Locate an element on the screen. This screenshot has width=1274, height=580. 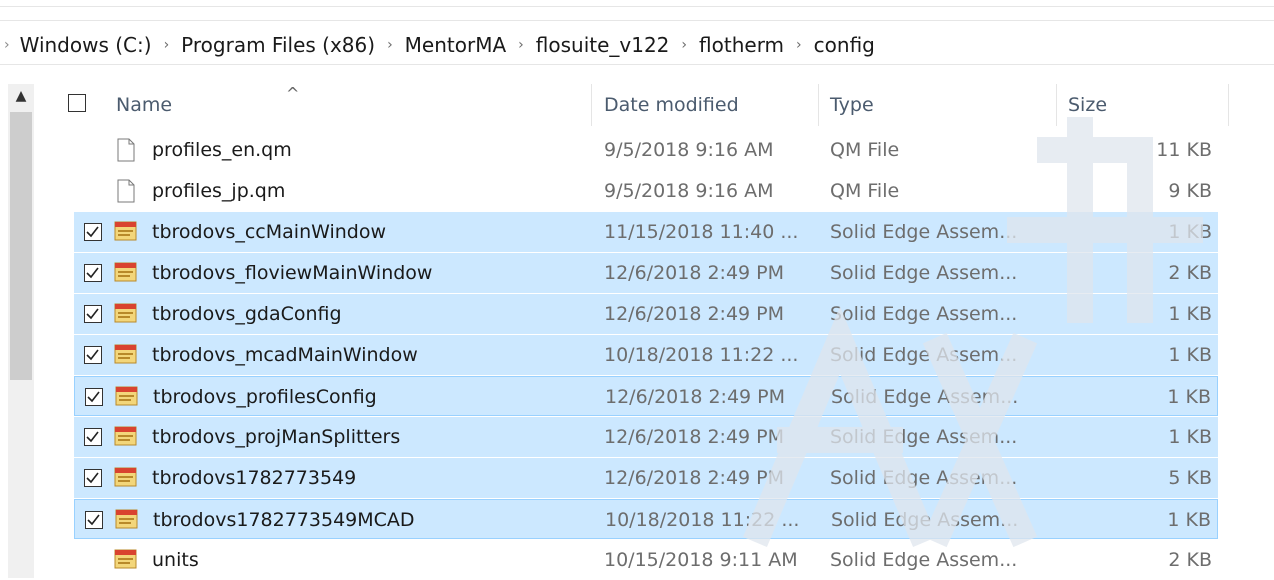
file-size: 11 KB is located at coordinates (1184, 150).